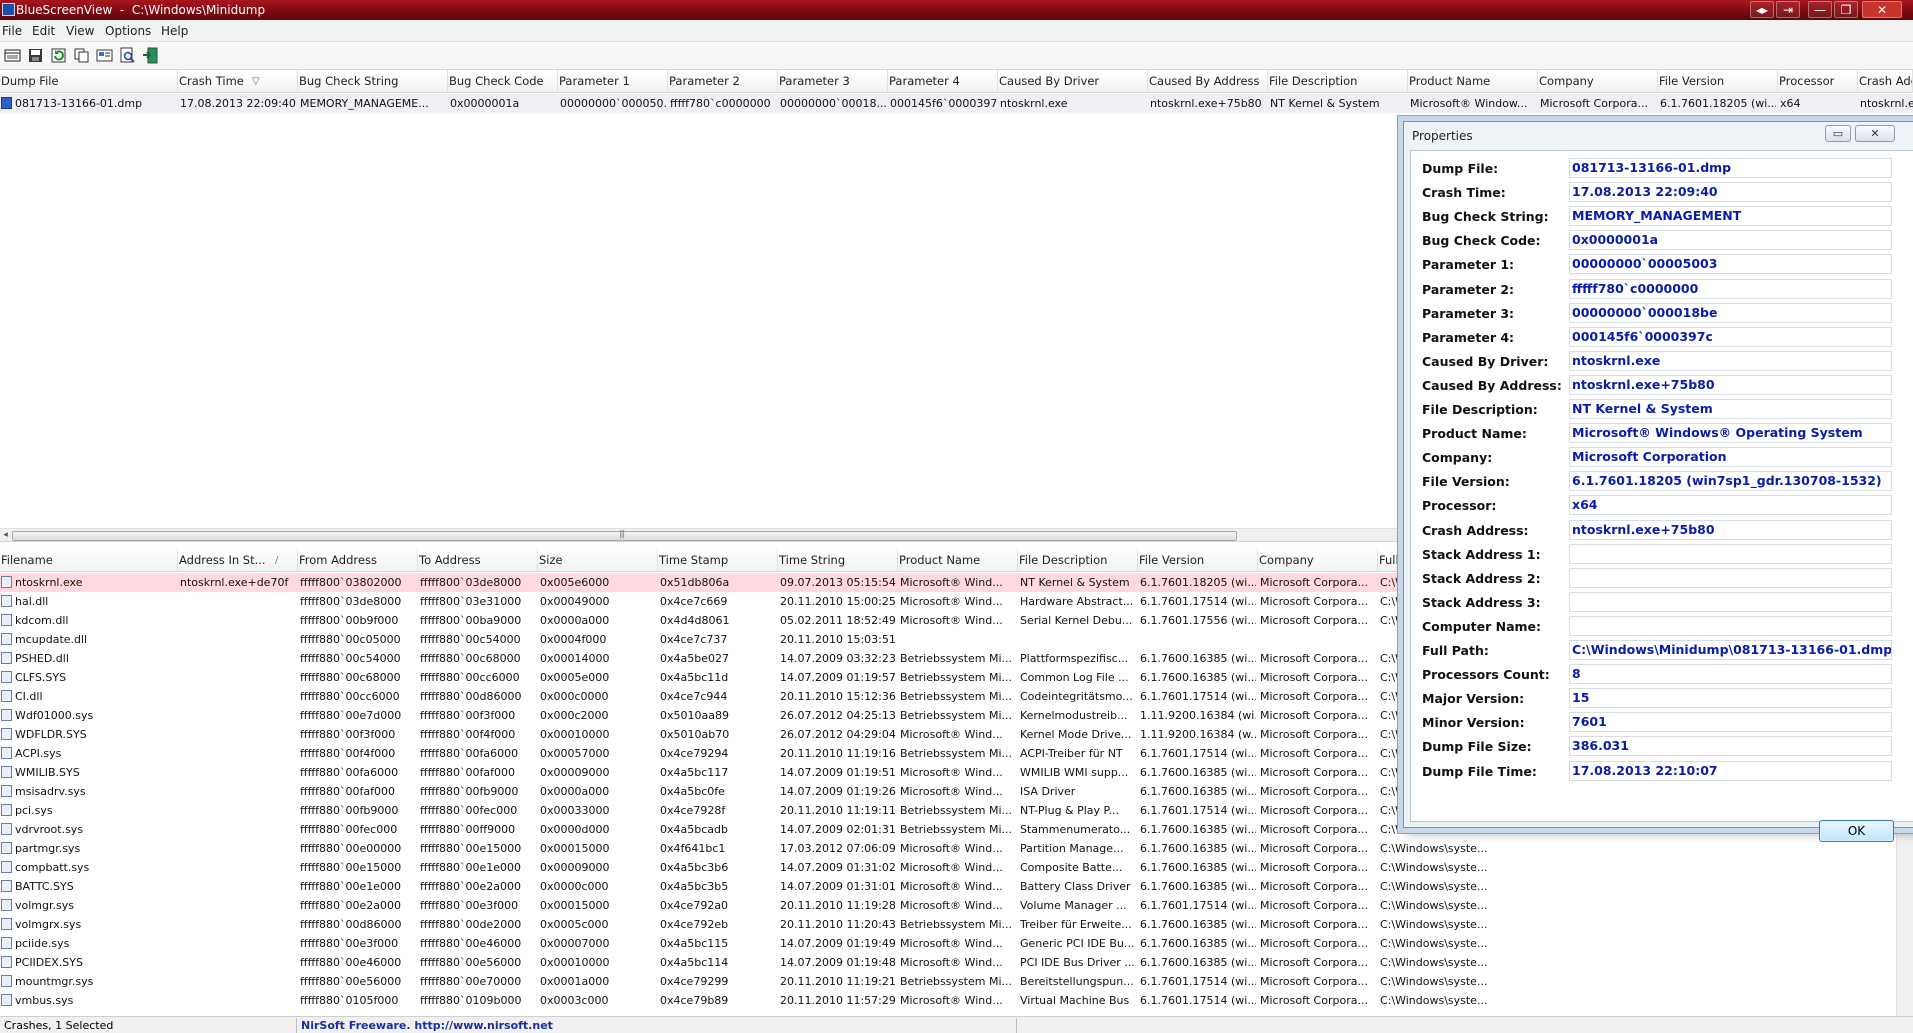  What do you see at coordinates (1762, 9) in the screenshot?
I see `resize-icon: ◂▸` at bounding box center [1762, 9].